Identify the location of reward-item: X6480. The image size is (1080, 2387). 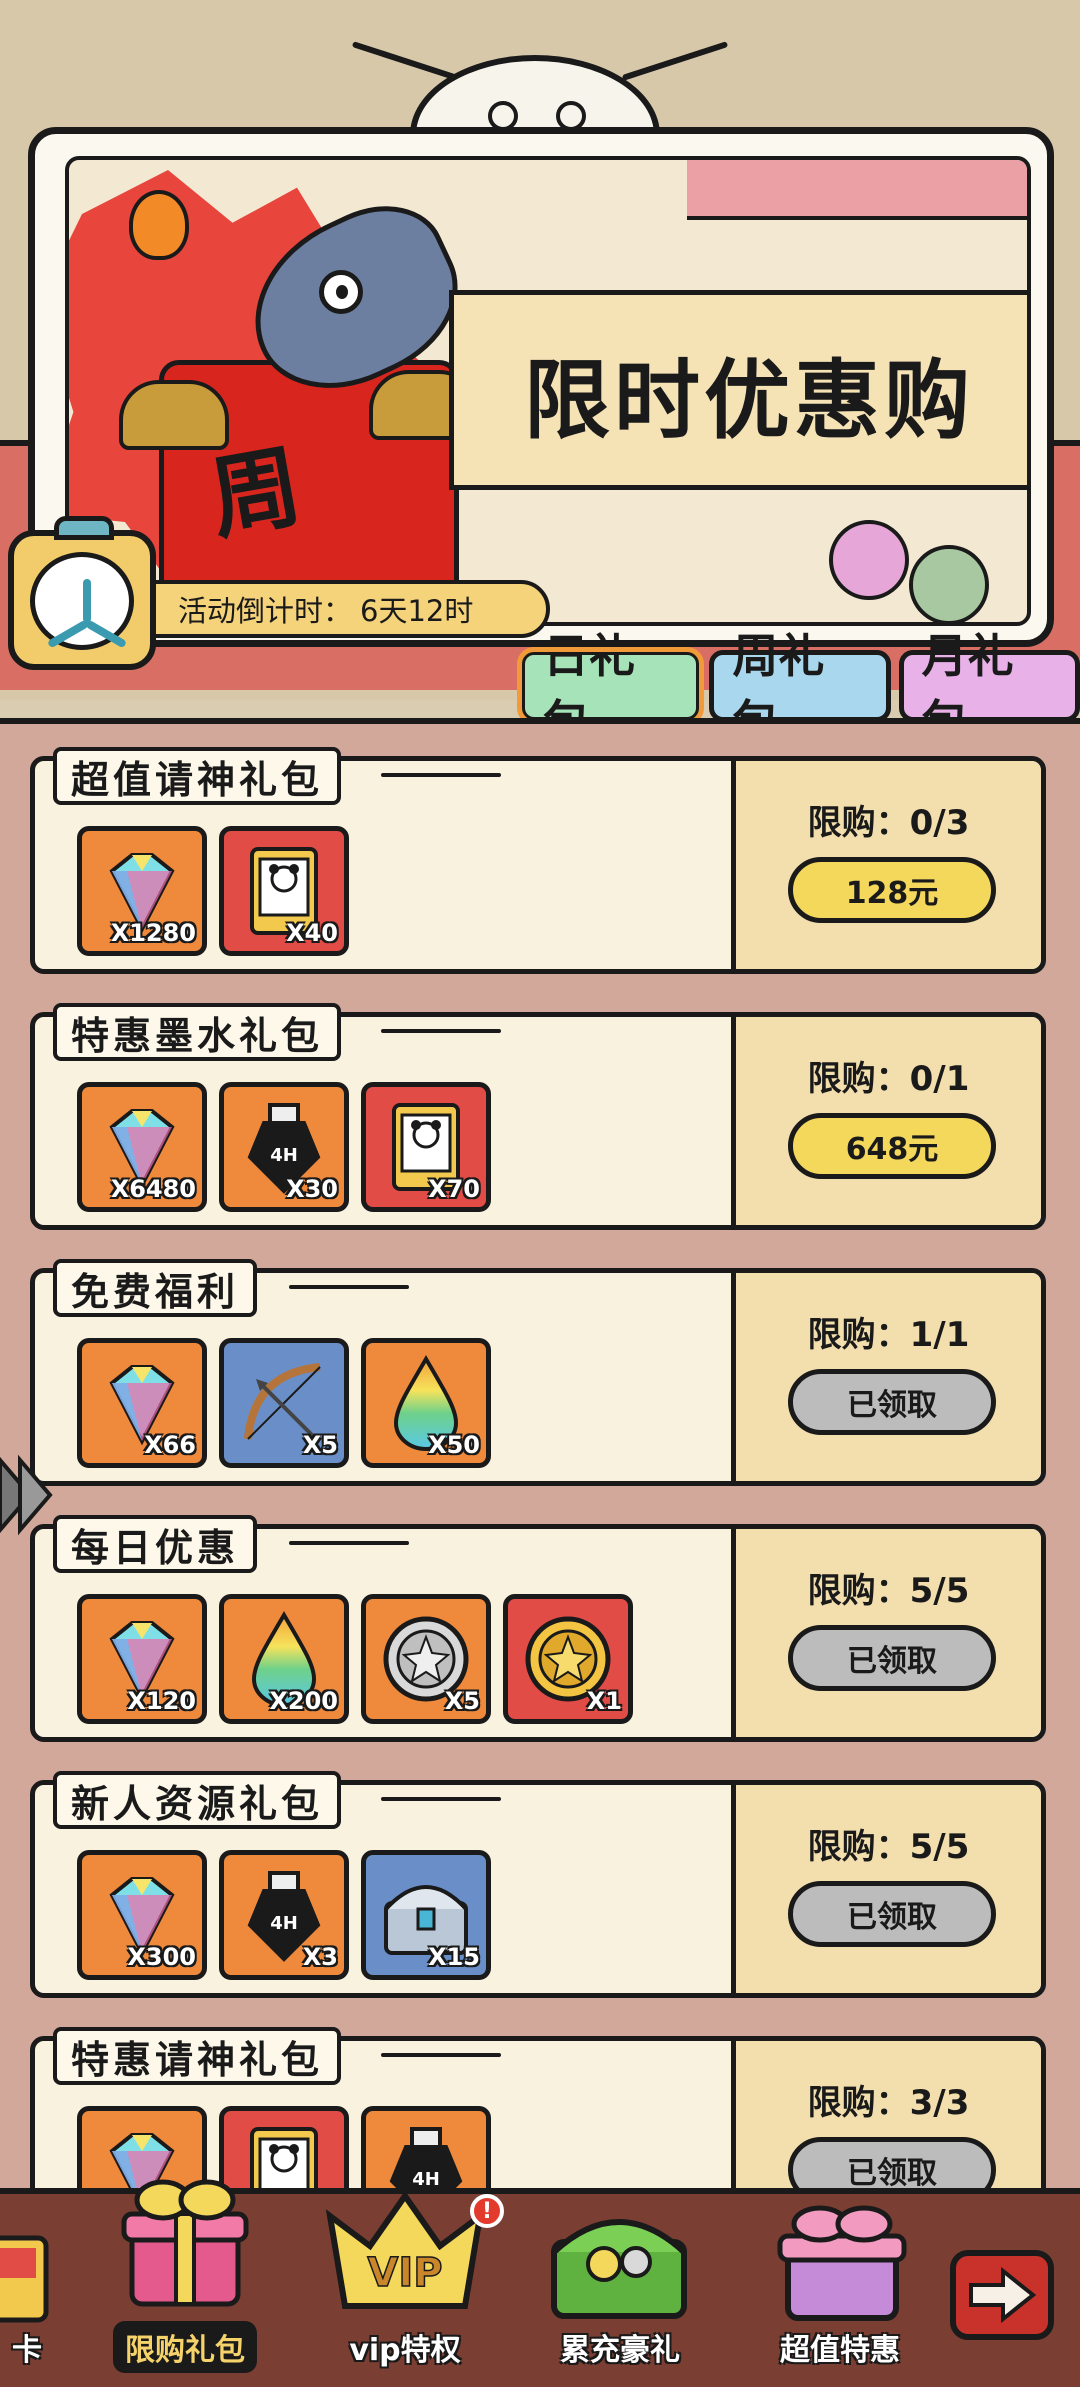
(142, 1147).